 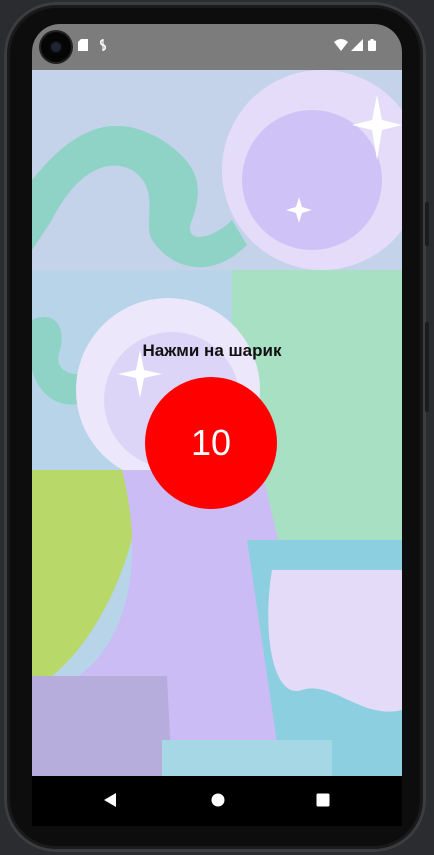 I want to click on battery-icon, so click(x=372, y=45).